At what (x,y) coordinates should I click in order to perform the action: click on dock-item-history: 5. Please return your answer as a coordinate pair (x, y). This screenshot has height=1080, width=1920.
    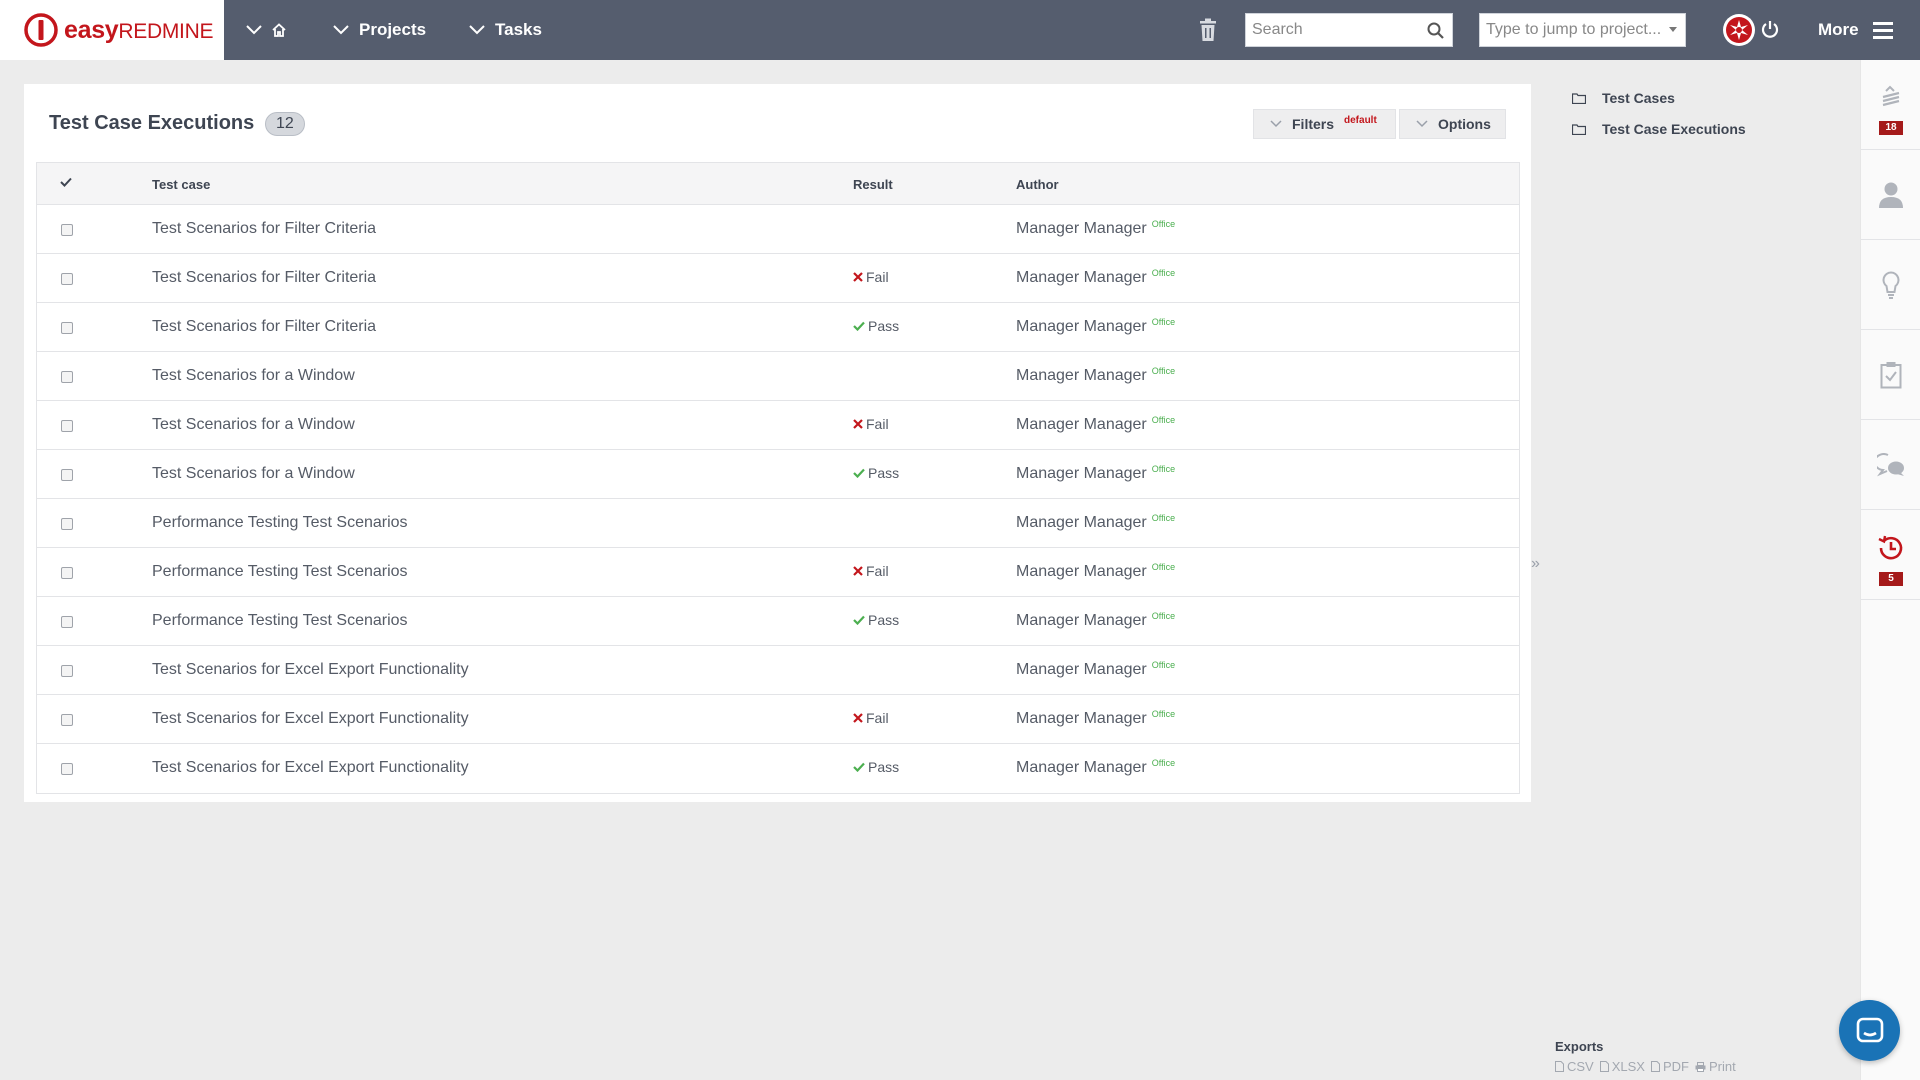
    Looking at the image, I should click on (1890, 555).